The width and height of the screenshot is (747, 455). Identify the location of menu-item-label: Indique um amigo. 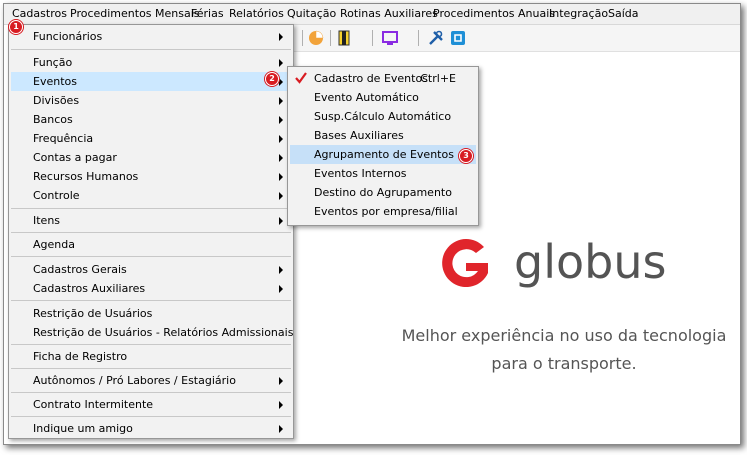
(83, 428).